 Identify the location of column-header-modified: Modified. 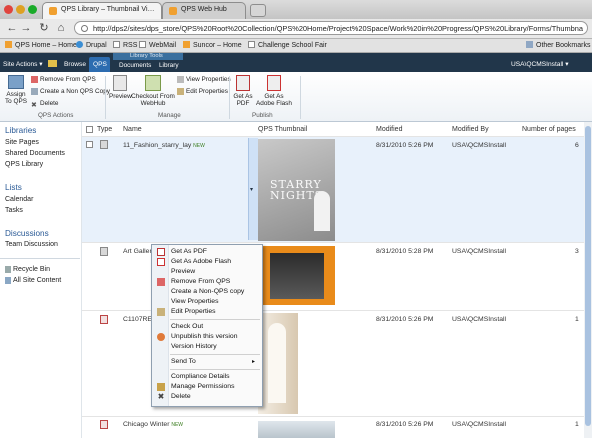
(389, 129).